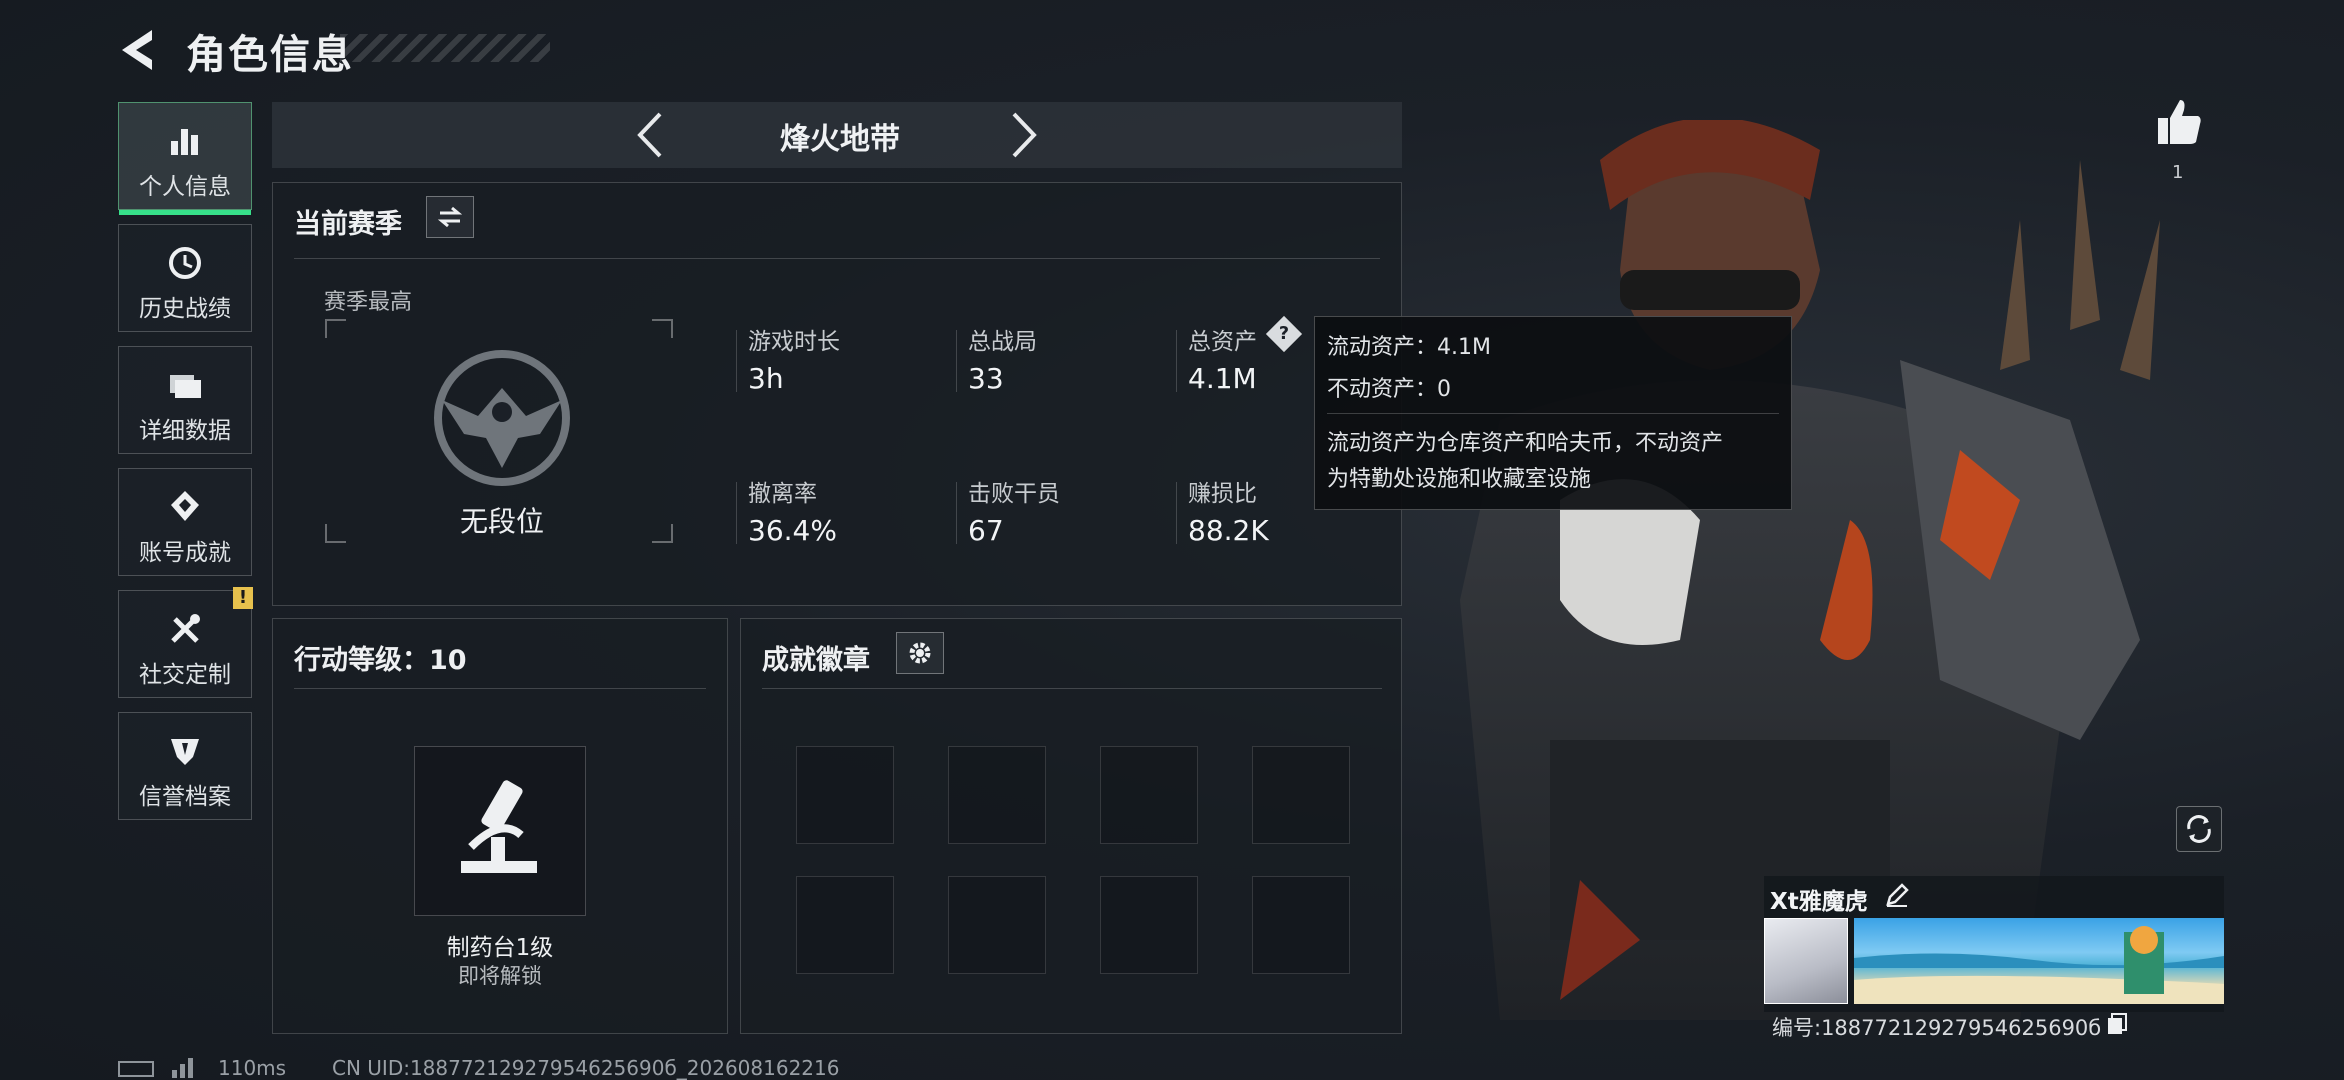 The width and height of the screenshot is (2344, 1080). I want to click on sidebar-item-credit: 信誉档案, so click(185, 766).